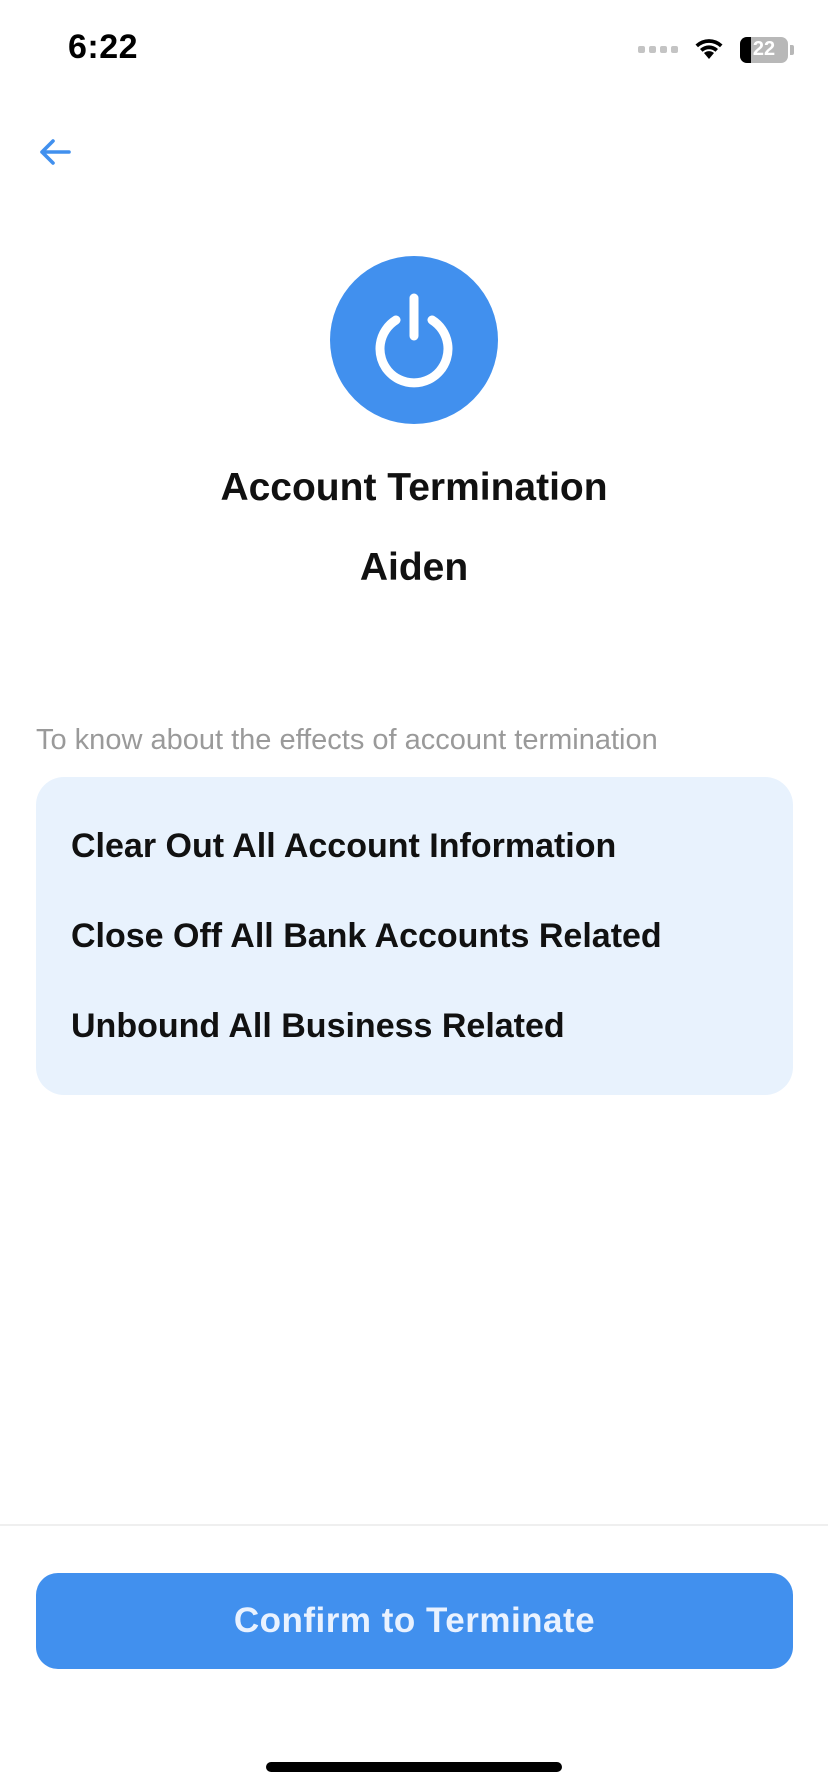 The image size is (828, 1792). What do you see at coordinates (414, 340) in the screenshot?
I see `power-icon` at bounding box center [414, 340].